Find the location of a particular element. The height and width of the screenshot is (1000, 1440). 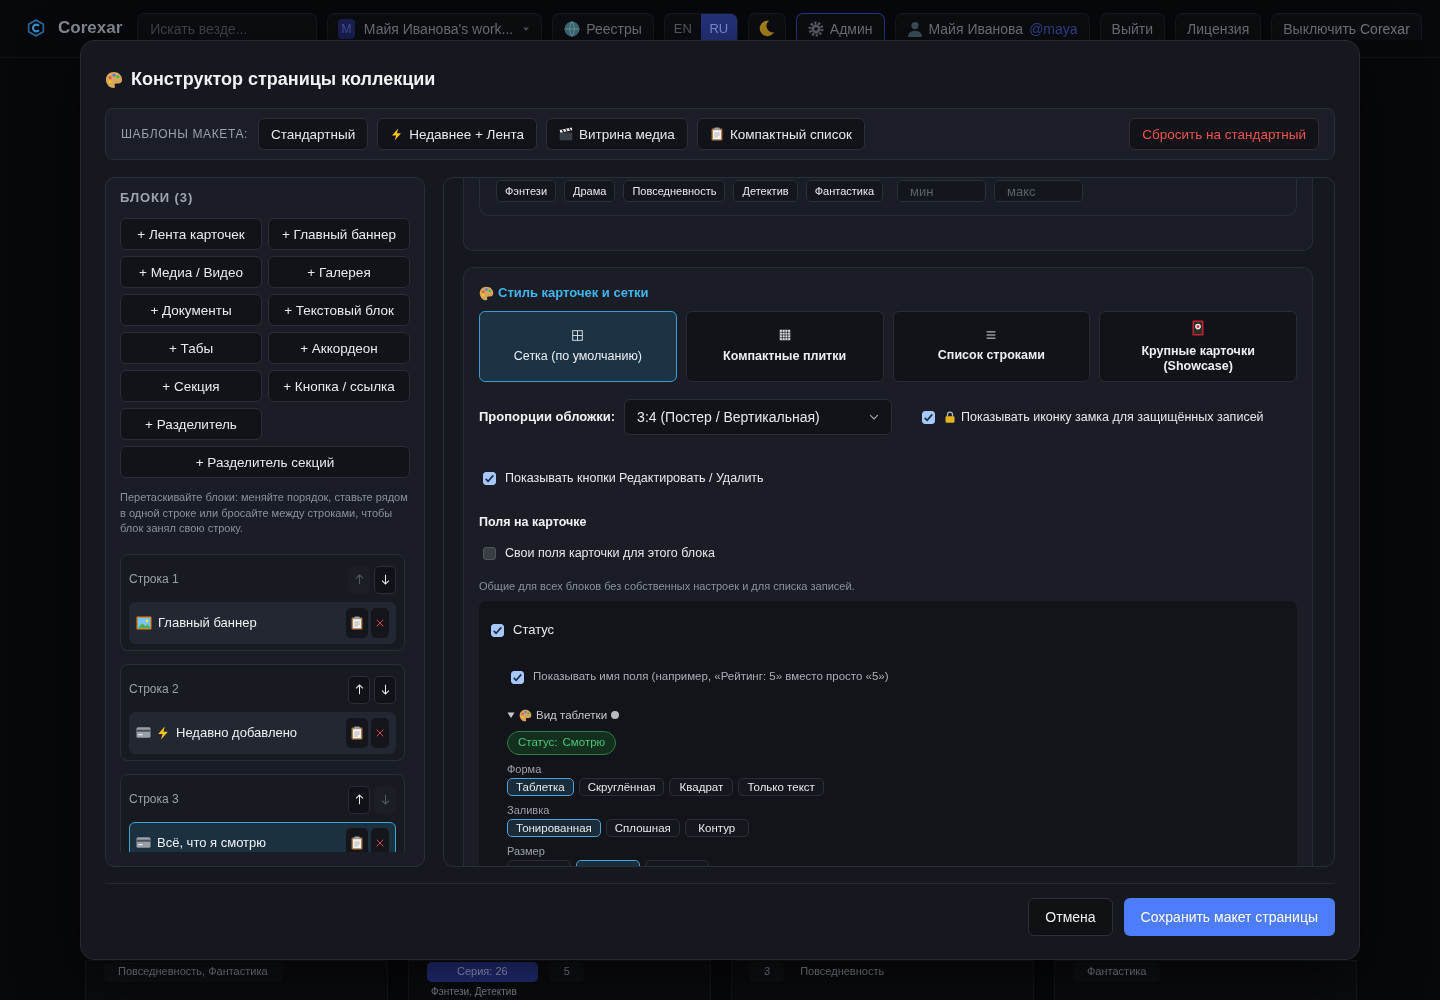

help-text: Общие для всех блоков без собственных настроек и для списка записей. is located at coordinates (667, 586).